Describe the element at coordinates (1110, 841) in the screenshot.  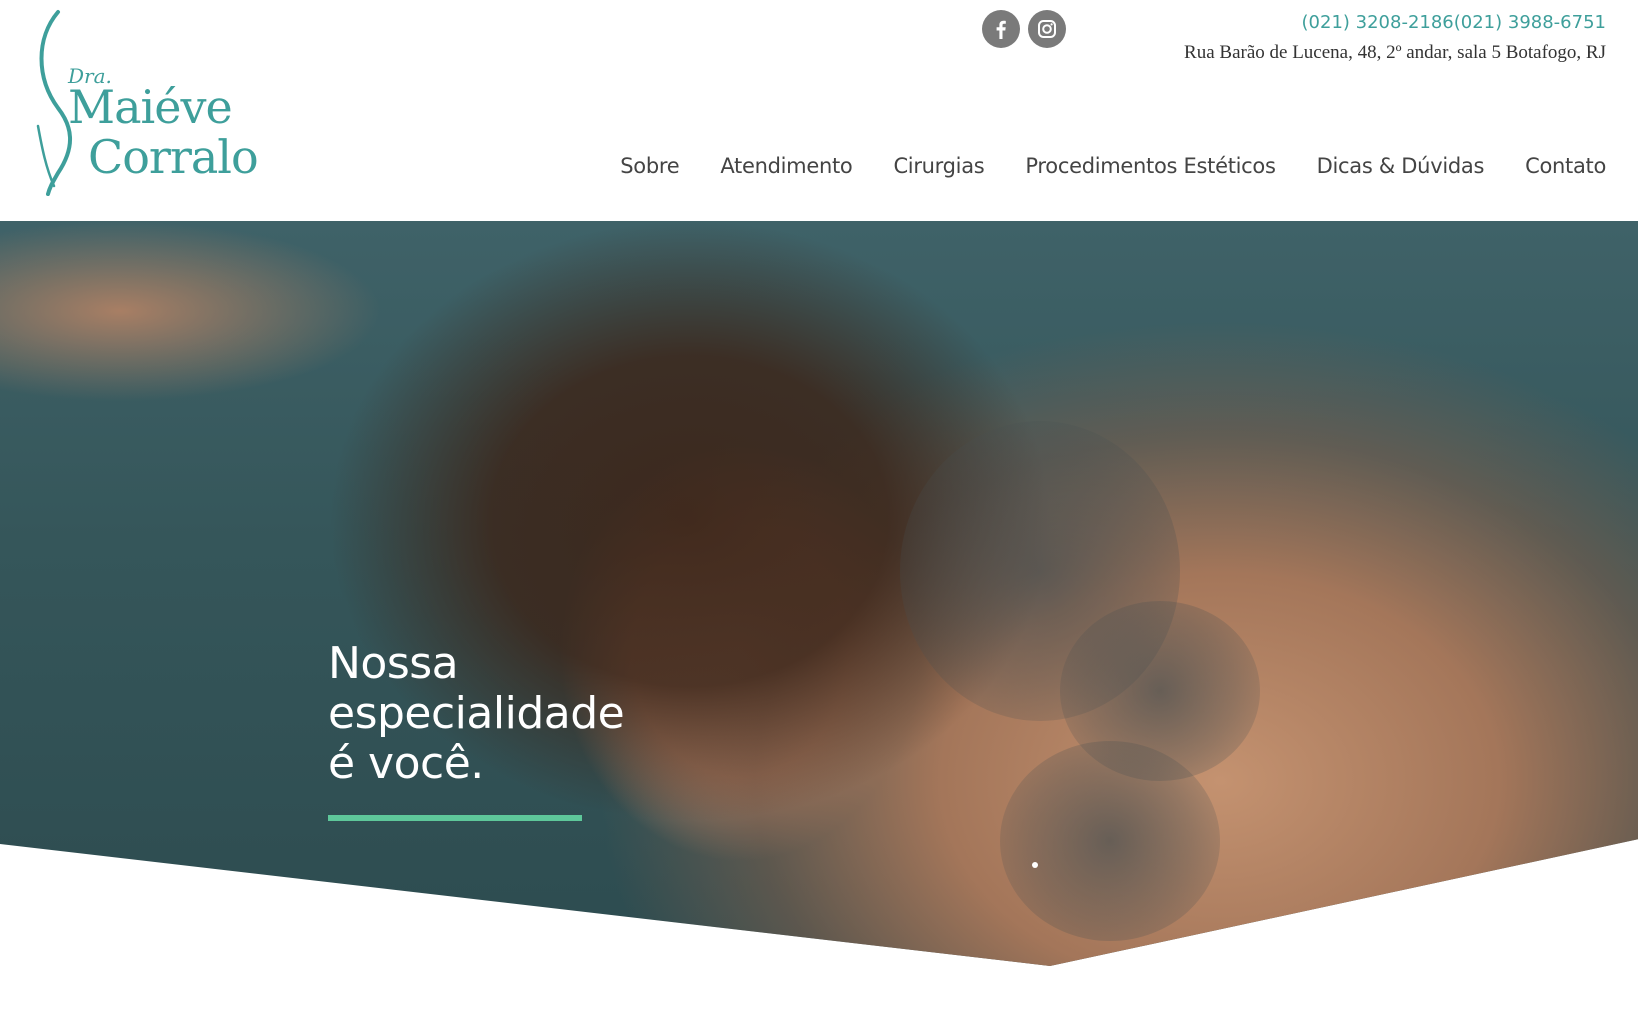
I see `sand-texture` at that location.